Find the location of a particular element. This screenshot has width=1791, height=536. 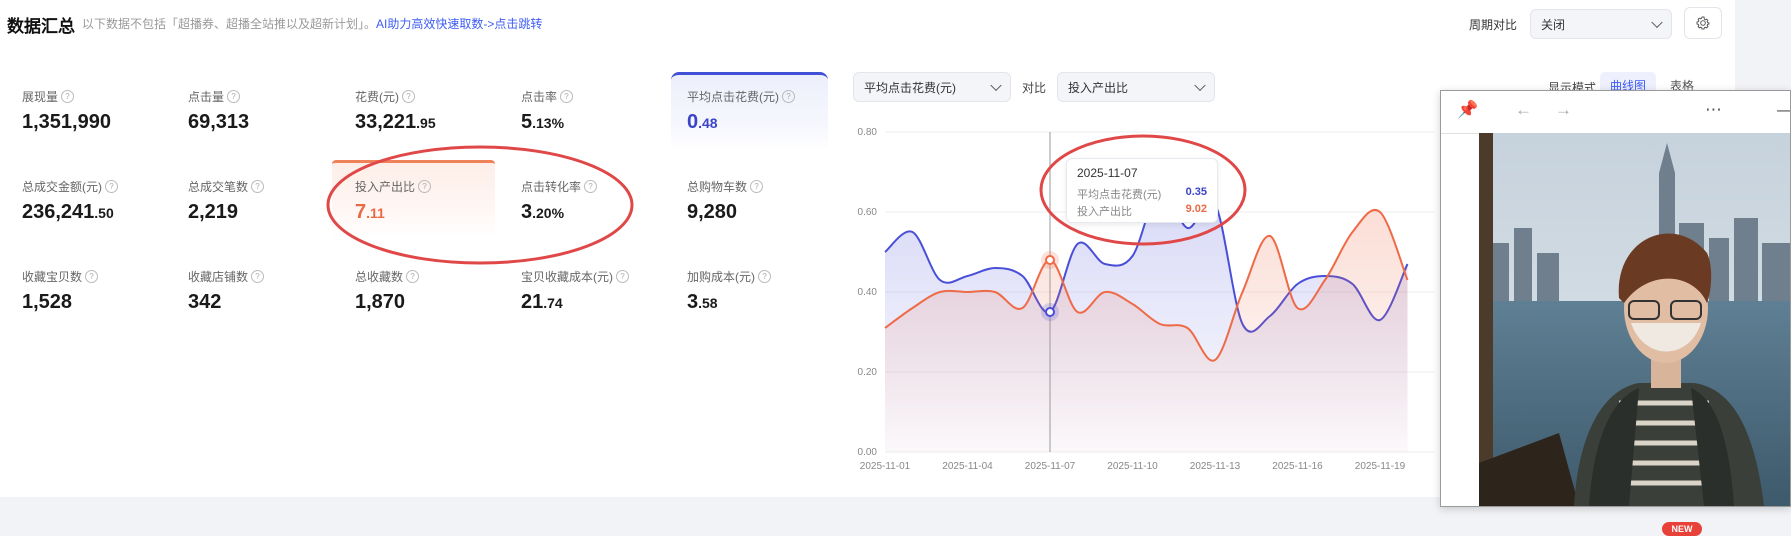

annotation-layer is located at coordinates (786, 199).